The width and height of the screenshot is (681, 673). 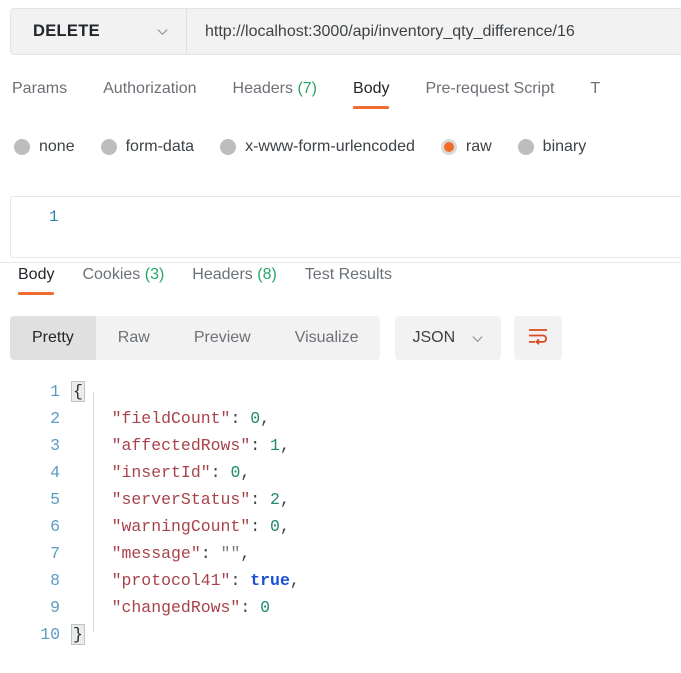 What do you see at coordinates (371, 88) in the screenshot?
I see `tab-body-label: Body` at bounding box center [371, 88].